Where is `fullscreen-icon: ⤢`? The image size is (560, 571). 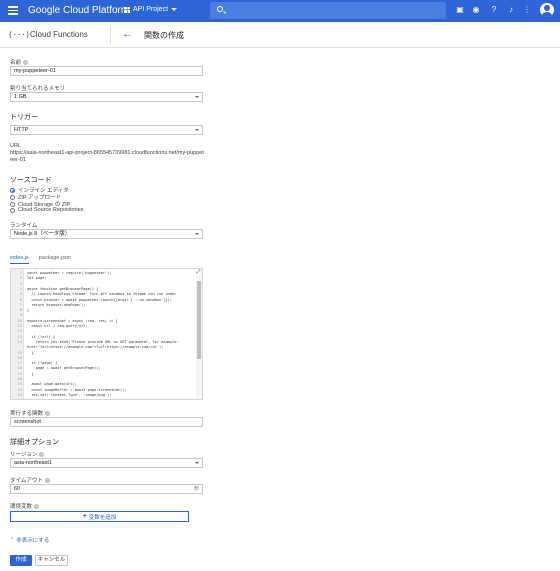
fullscreen-icon: ⤢ is located at coordinates (198, 272).